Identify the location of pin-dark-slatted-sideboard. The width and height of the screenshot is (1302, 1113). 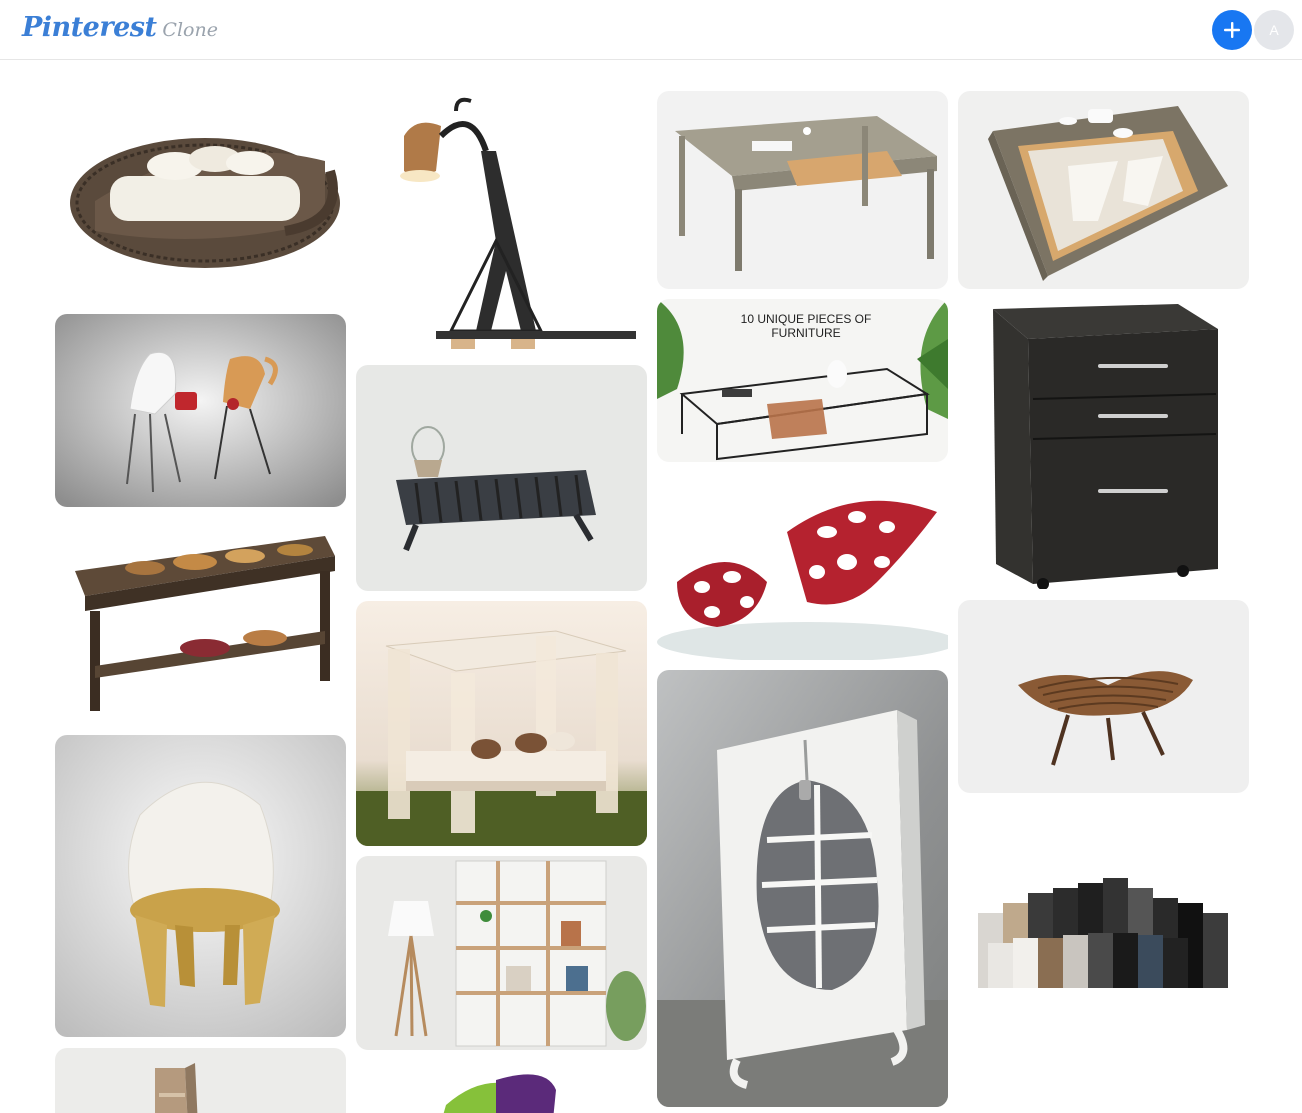
(501, 478).